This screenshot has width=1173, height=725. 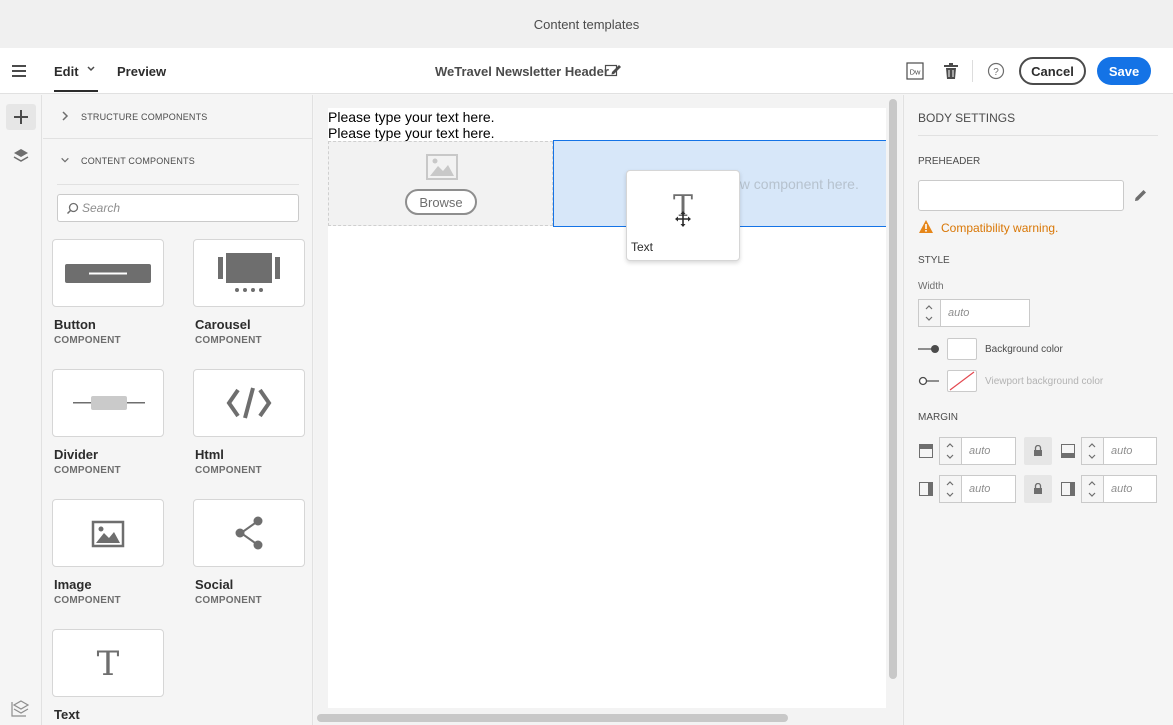 I want to click on warning-icon, so click(x=926, y=226).